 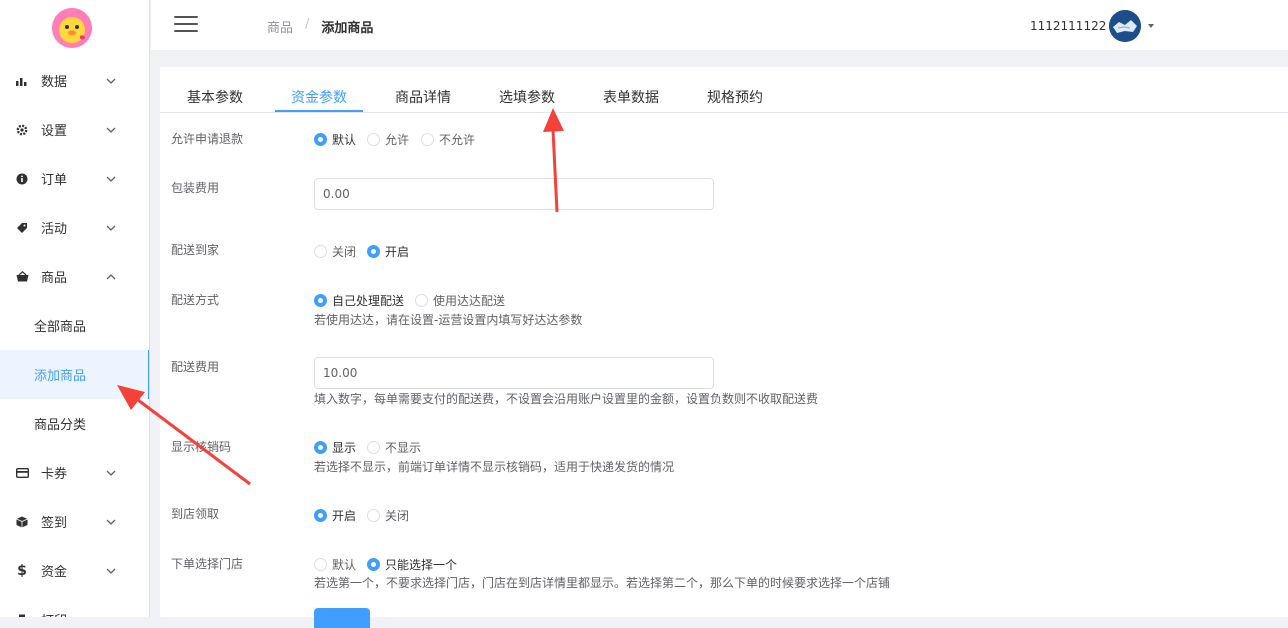 I want to click on show-code-show: 显示, so click(x=335, y=447).